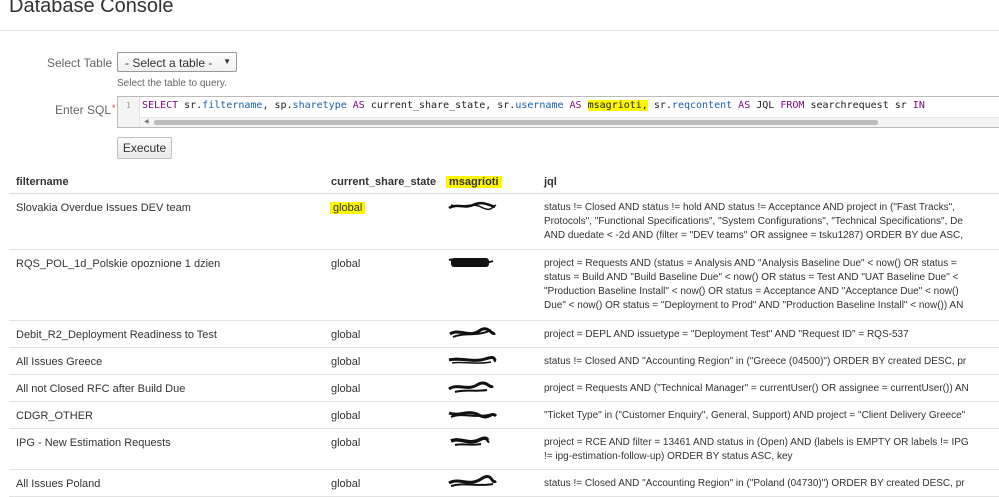 This screenshot has height=497, width=999. What do you see at coordinates (232, 105) in the screenshot?
I see `sql-token: filtername` at bounding box center [232, 105].